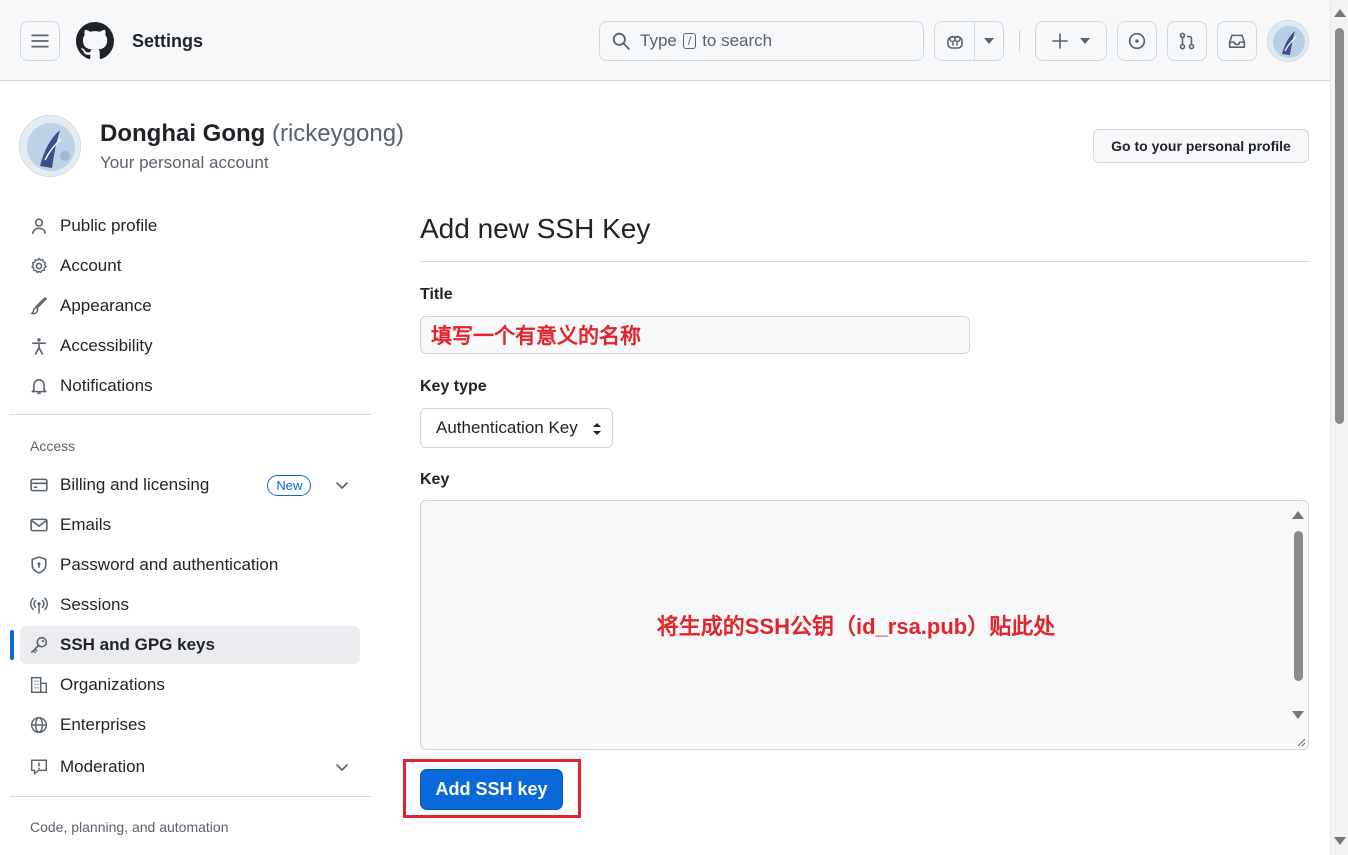 The image size is (1348, 855). I want to click on search-prefix: Type, so click(658, 40).